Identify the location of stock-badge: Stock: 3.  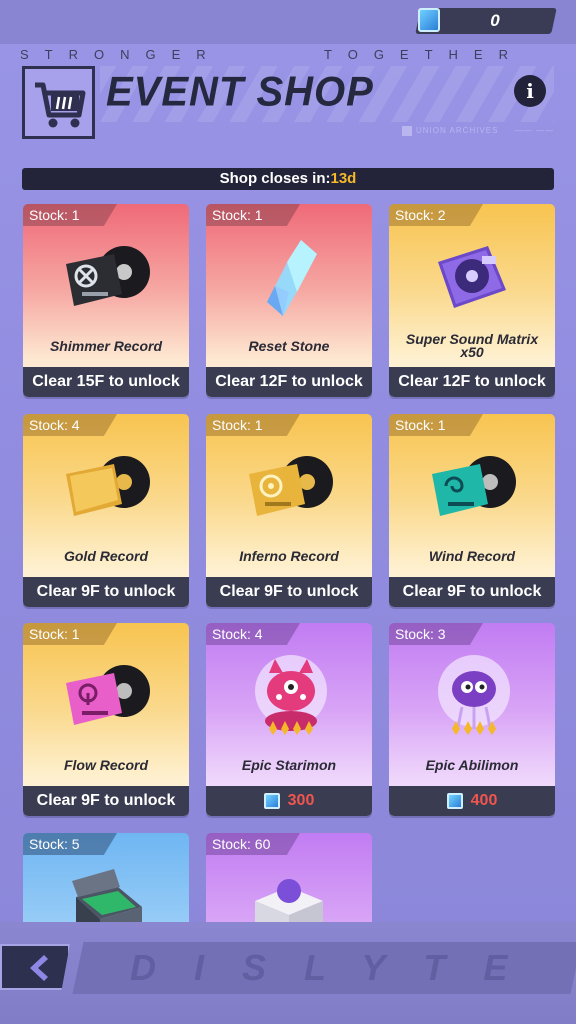
(436, 634).